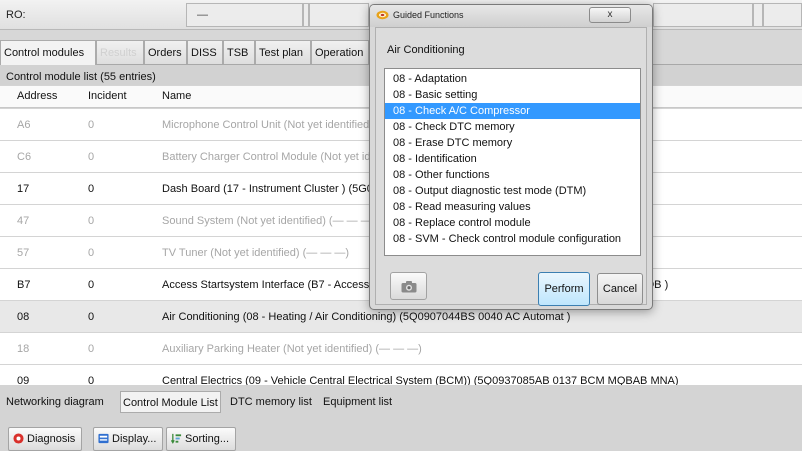 This screenshot has height=451, width=802. What do you see at coordinates (256, 253) in the screenshot?
I see `cell-name: TV Tuner (Not yet identified) (— — —)` at bounding box center [256, 253].